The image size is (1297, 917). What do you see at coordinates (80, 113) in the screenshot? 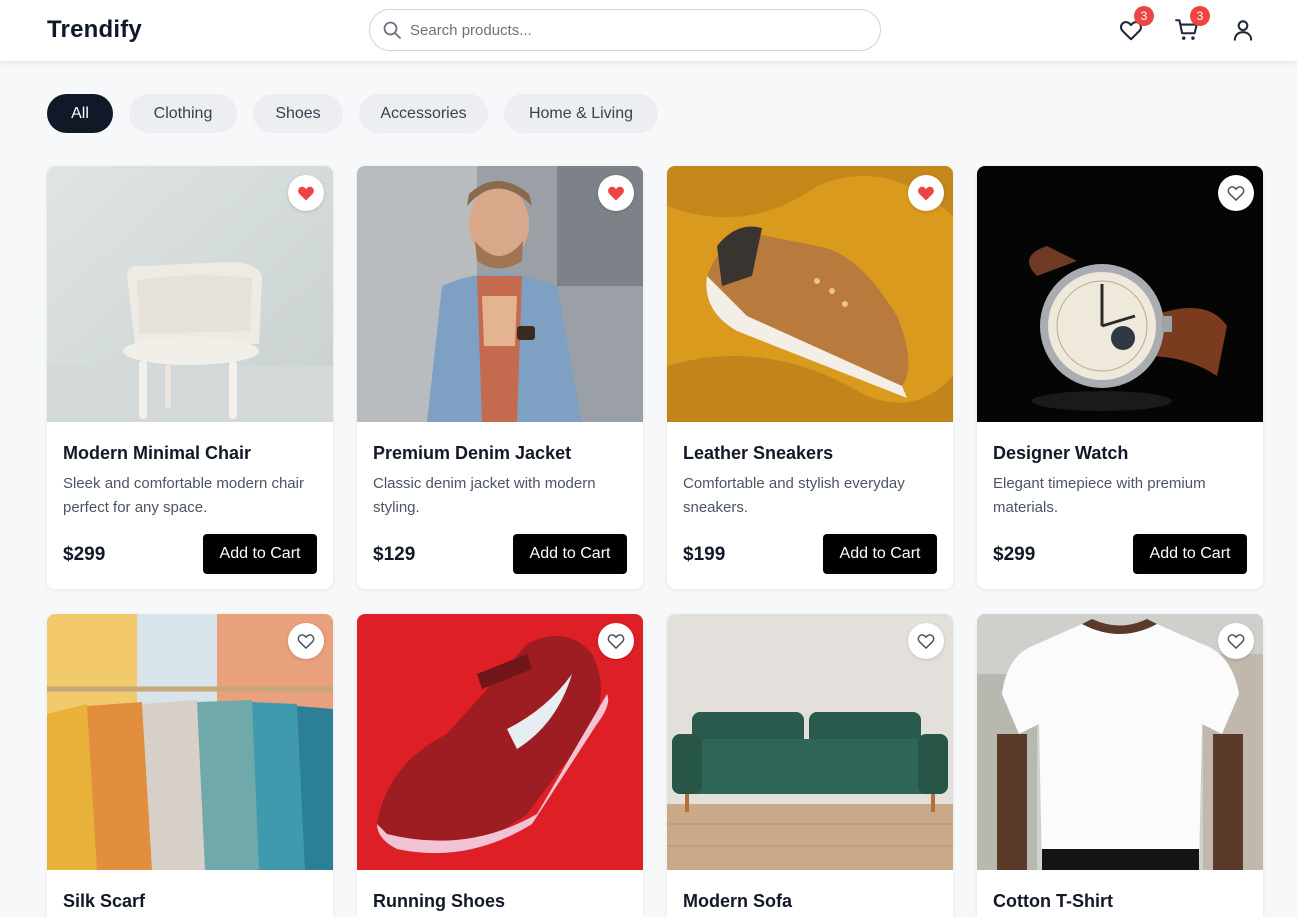
I see `category-all: All` at bounding box center [80, 113].